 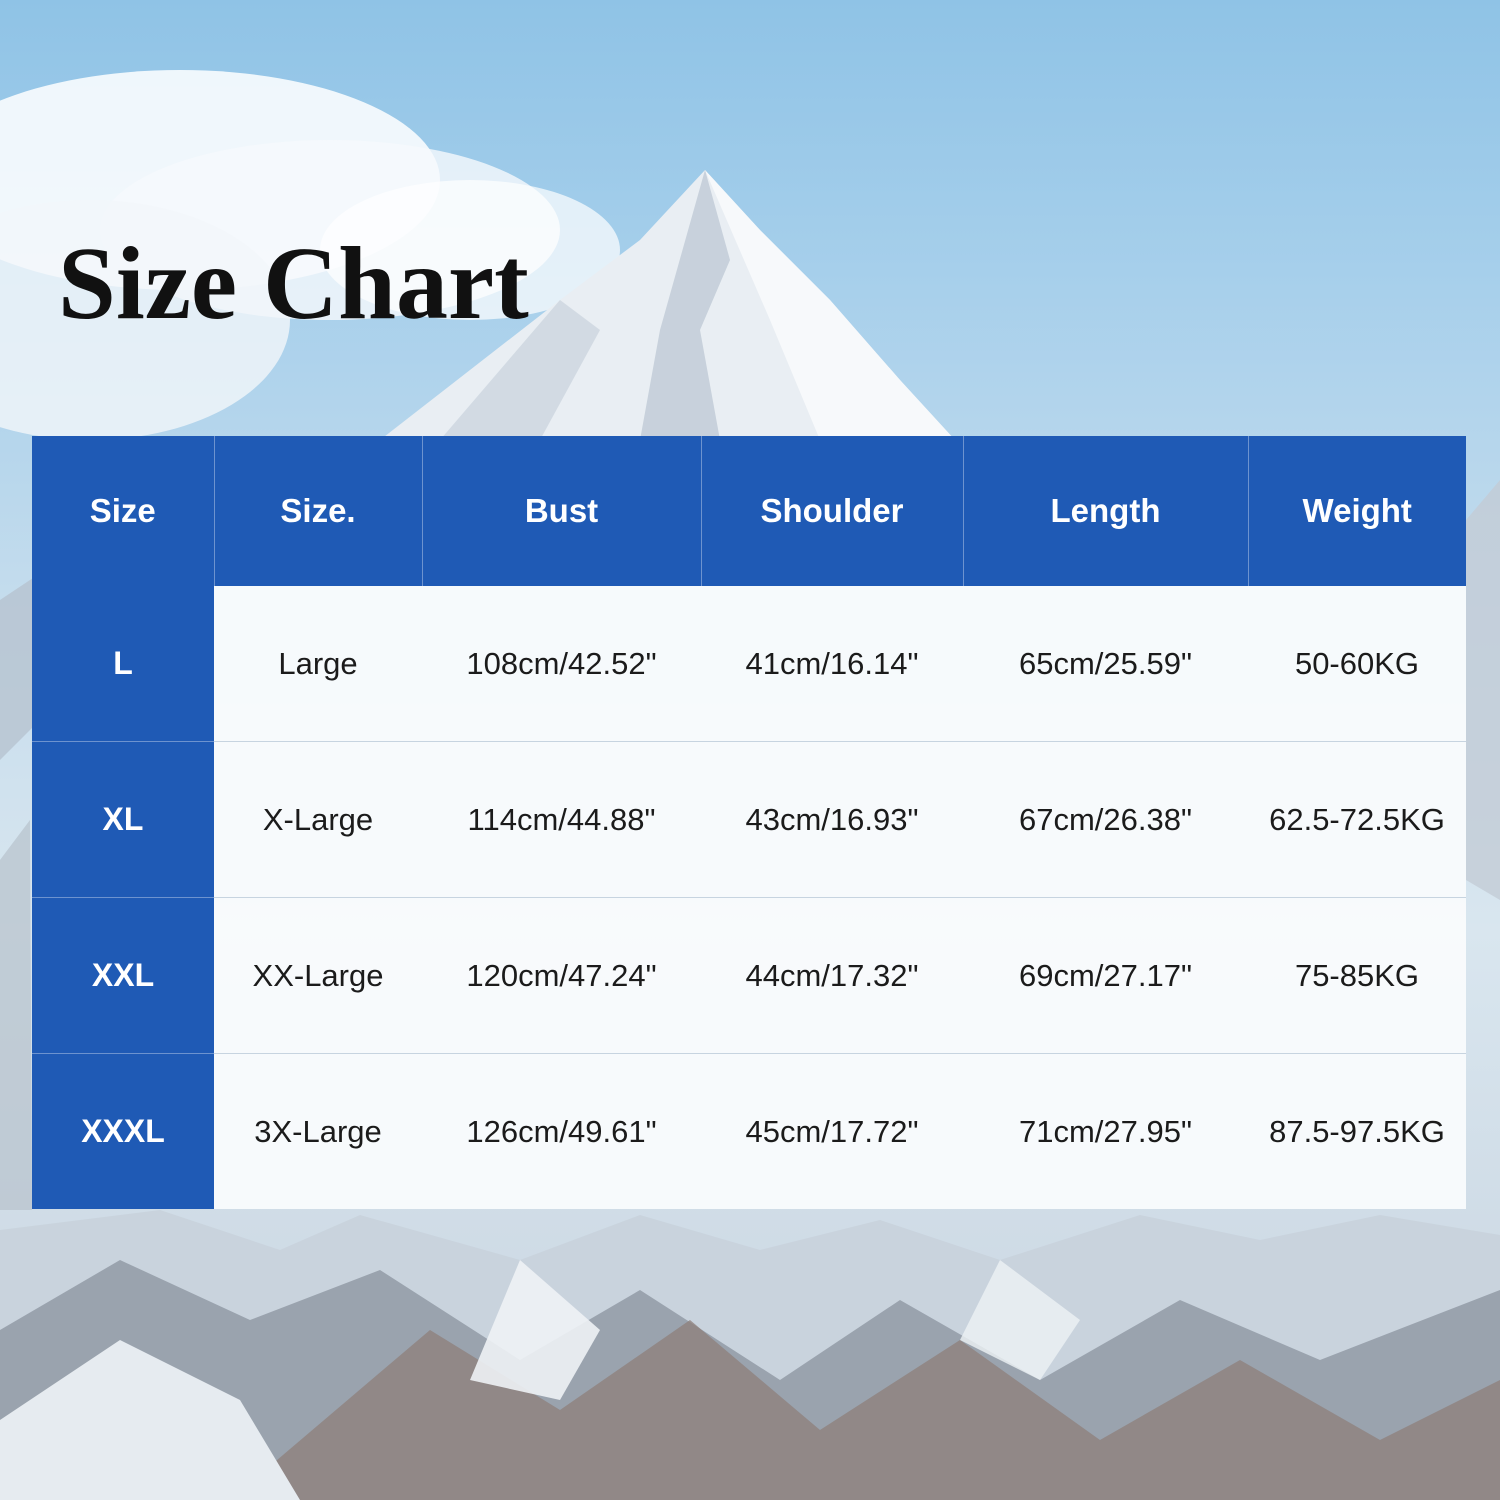 What do you see at coordinates (832, 664) in the screenshot?
I see `shoulder-cell: 41cm/16.14"` at bounding box center [832, 664].